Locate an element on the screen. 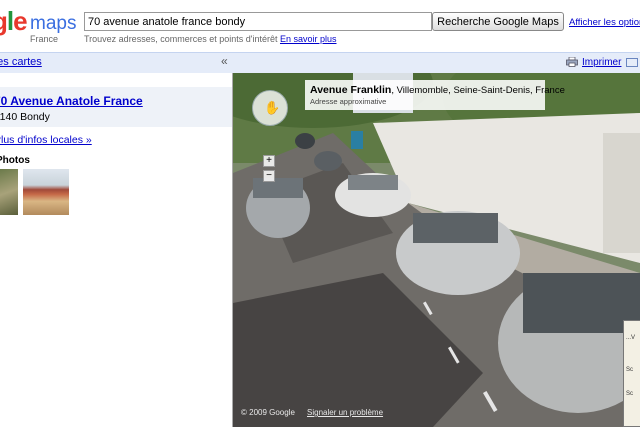 Image resolution: width=640 pixels, height=427 pixels. photos-label: Photos is located at coordinates (15, 160).